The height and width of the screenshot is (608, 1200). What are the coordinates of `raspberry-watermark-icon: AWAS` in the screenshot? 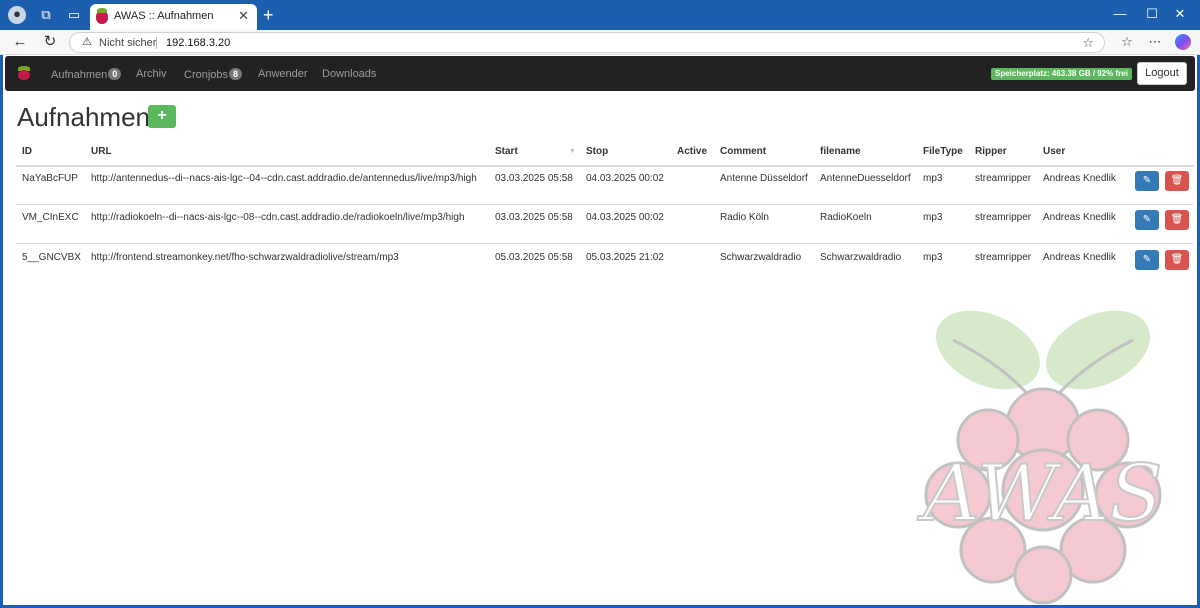 It's located at (1040, 457).